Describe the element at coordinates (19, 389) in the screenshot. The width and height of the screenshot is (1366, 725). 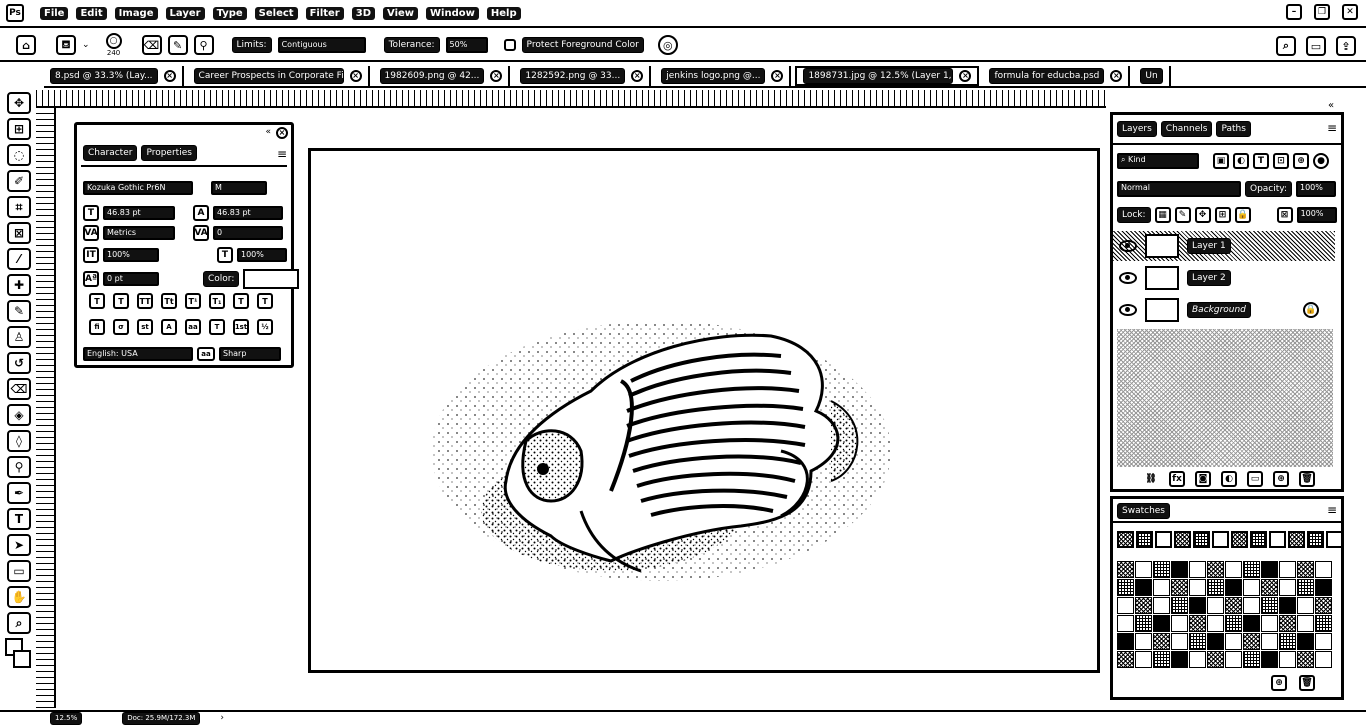
I see `eraser-tool-icon: ⌫` at that location.